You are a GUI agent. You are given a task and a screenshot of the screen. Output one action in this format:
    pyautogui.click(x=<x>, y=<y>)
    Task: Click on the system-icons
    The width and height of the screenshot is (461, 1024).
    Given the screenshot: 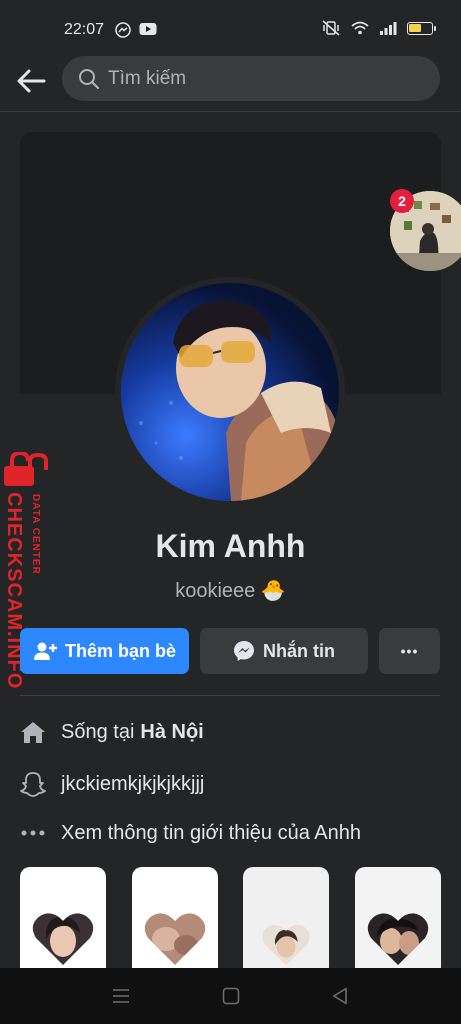 What is the action you would take?
    pyautogui.click(x=378, y=28)
    